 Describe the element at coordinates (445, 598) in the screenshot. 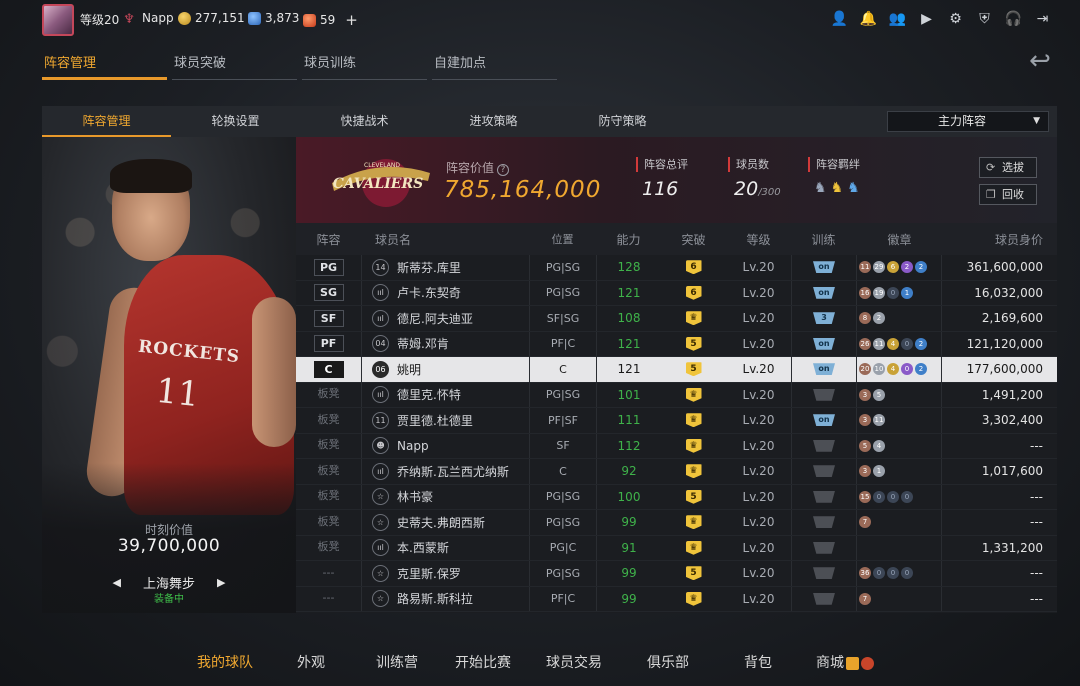

I see `player-name-cell: ☆ 路易斯.斯科拉` at that location.